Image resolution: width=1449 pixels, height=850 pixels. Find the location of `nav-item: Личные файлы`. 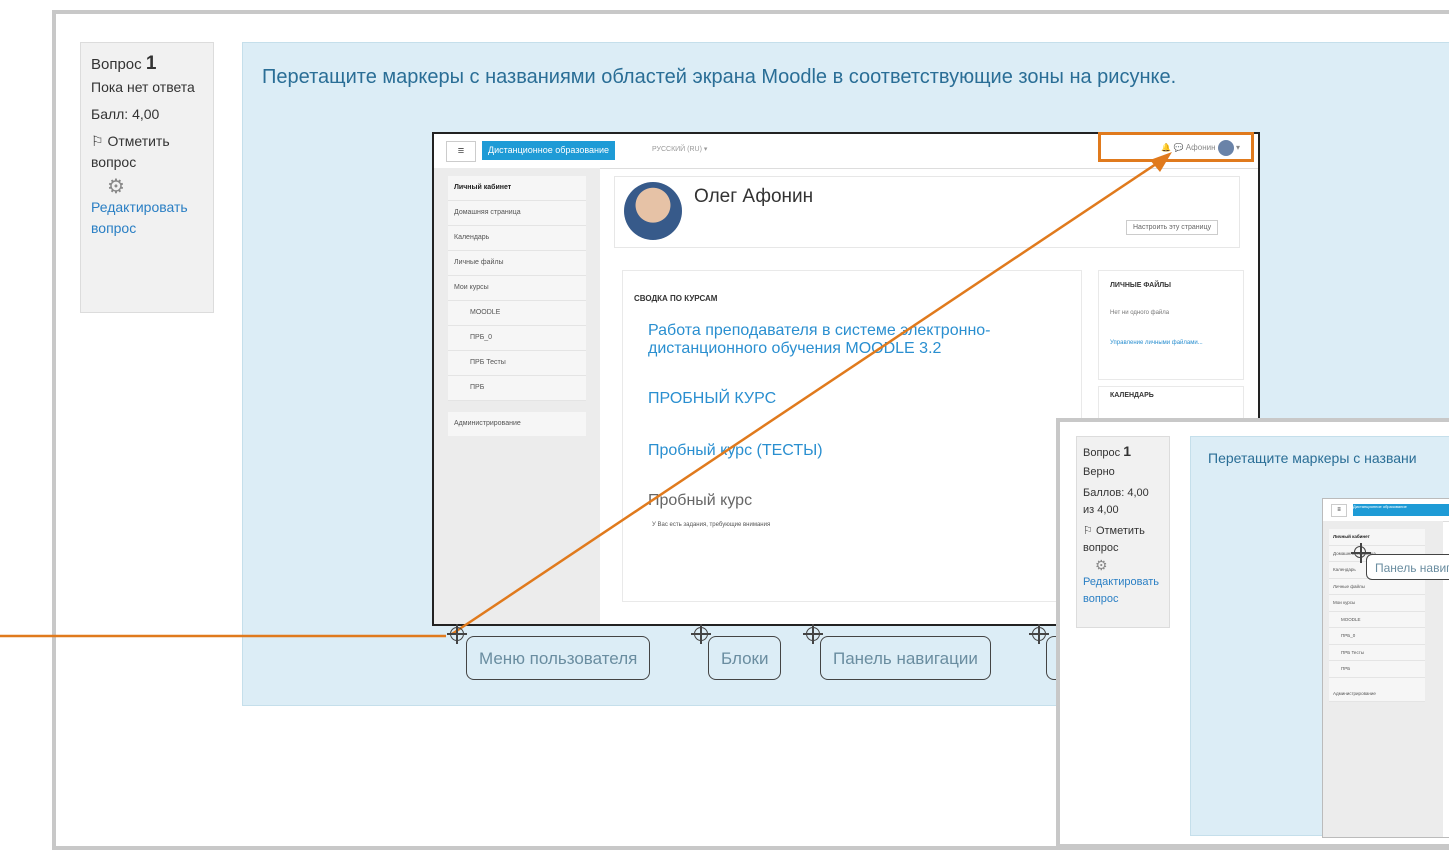

nav-item: Личные файлы is located at coordinates (1377, 587).